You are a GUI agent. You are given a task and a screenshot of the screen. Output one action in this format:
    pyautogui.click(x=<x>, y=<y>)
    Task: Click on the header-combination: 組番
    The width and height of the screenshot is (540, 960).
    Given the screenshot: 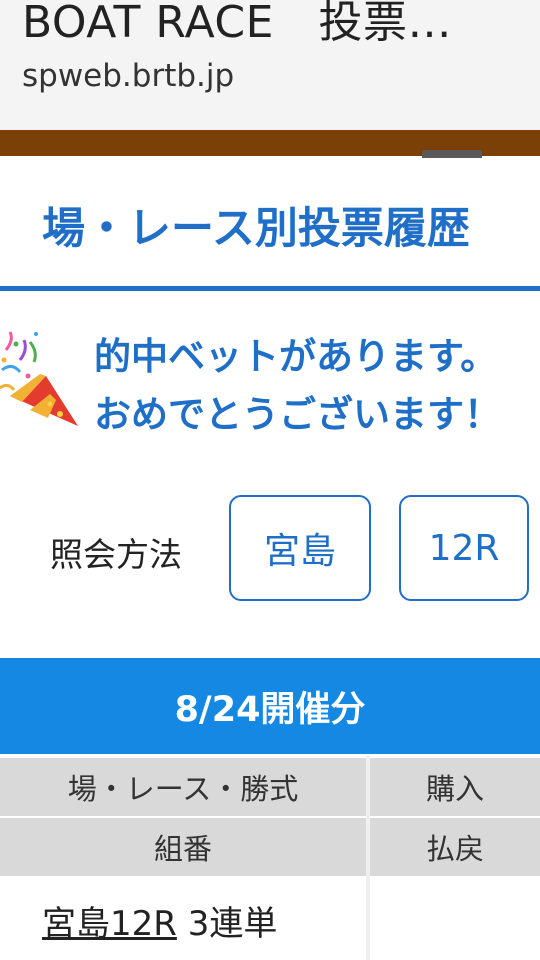 What is the action you would take?
    pyautogui.click(x=182, y=849)
    